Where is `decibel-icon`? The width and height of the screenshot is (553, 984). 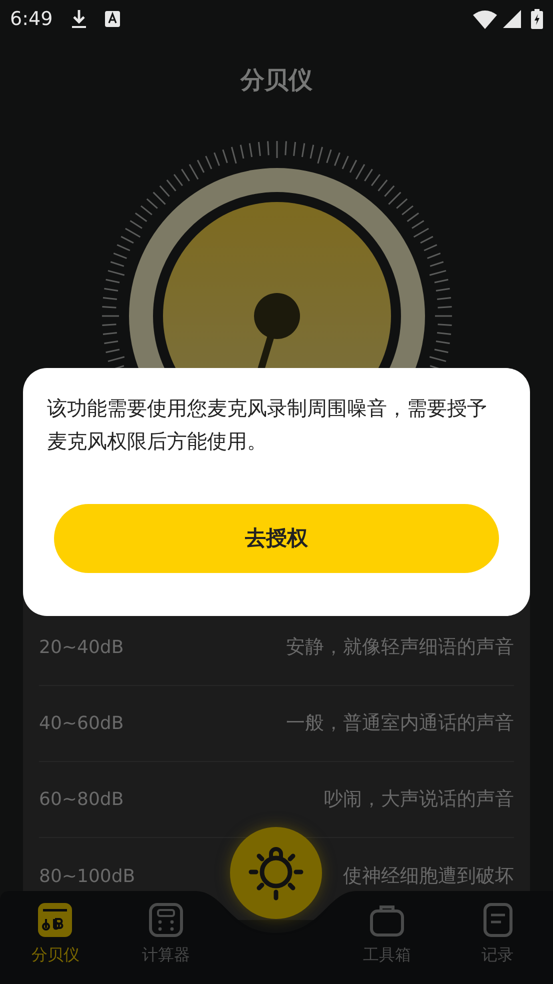
decibel-icon is located at coordinates (55, 920).